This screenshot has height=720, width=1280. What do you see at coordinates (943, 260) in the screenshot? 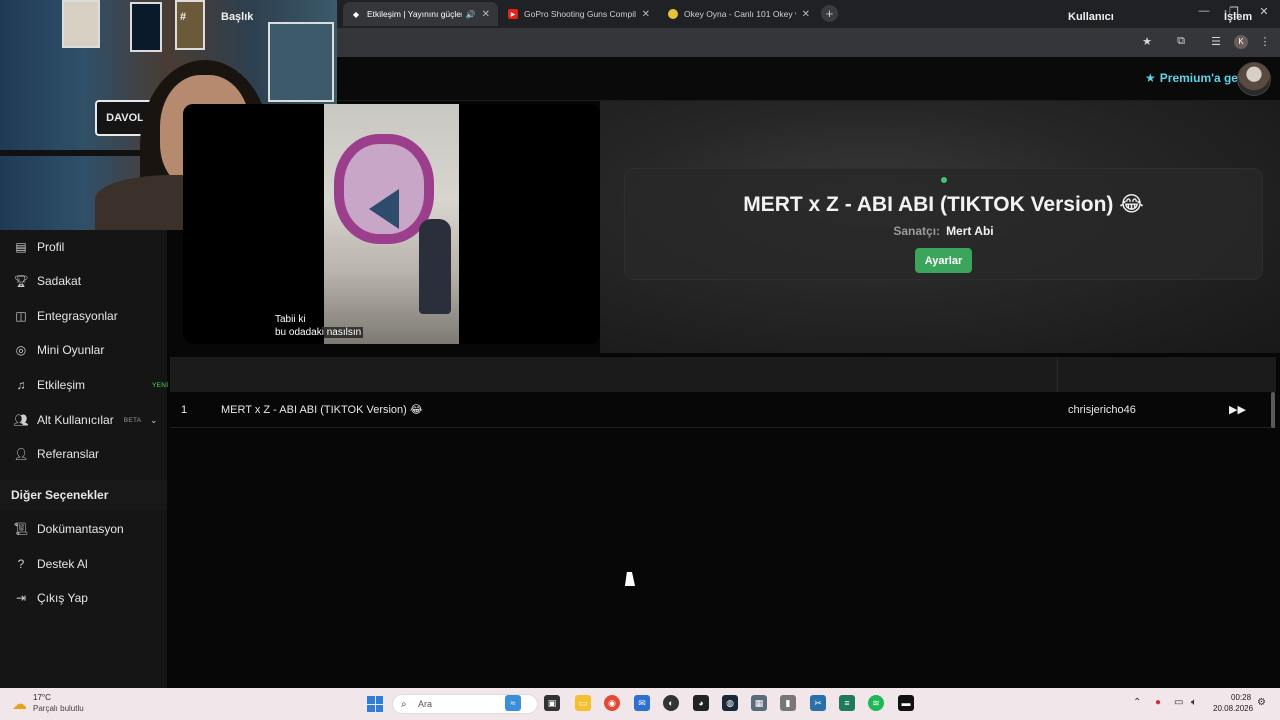
I see `settings-button: Ayarlar` at bounding box center [943, 260].